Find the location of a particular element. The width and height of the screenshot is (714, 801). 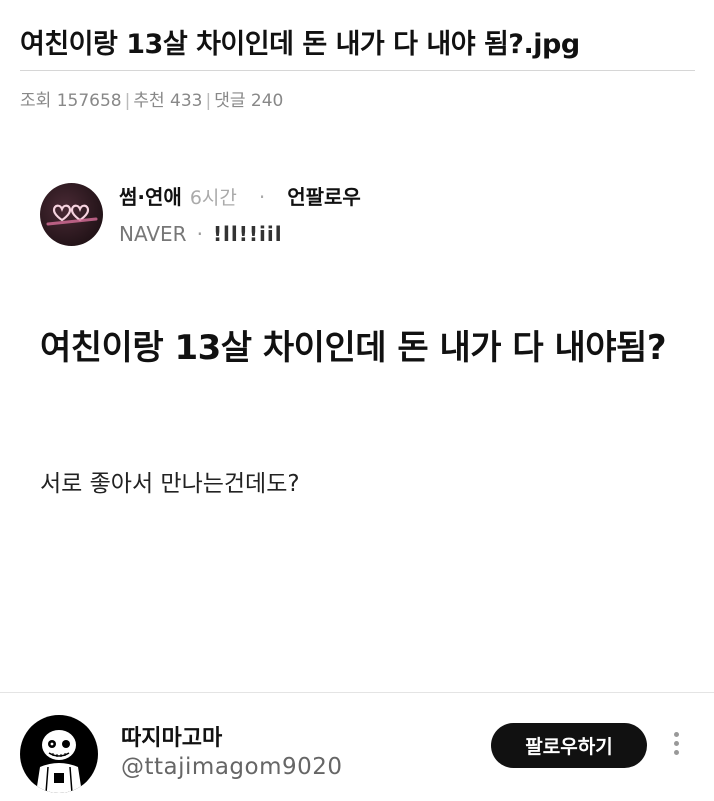

post-stats: 조회 157658 | 추천 433 | 댓글 240 is located at coordinates (152, 101).